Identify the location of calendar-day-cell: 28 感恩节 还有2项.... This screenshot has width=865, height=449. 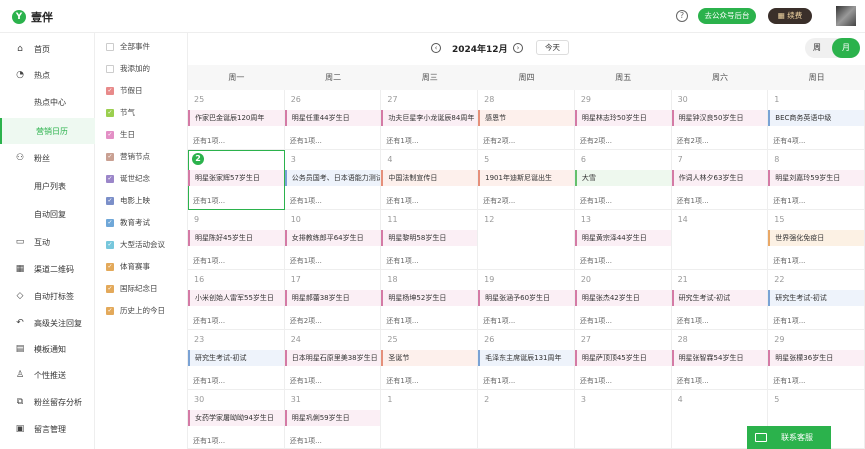
(526, 120).